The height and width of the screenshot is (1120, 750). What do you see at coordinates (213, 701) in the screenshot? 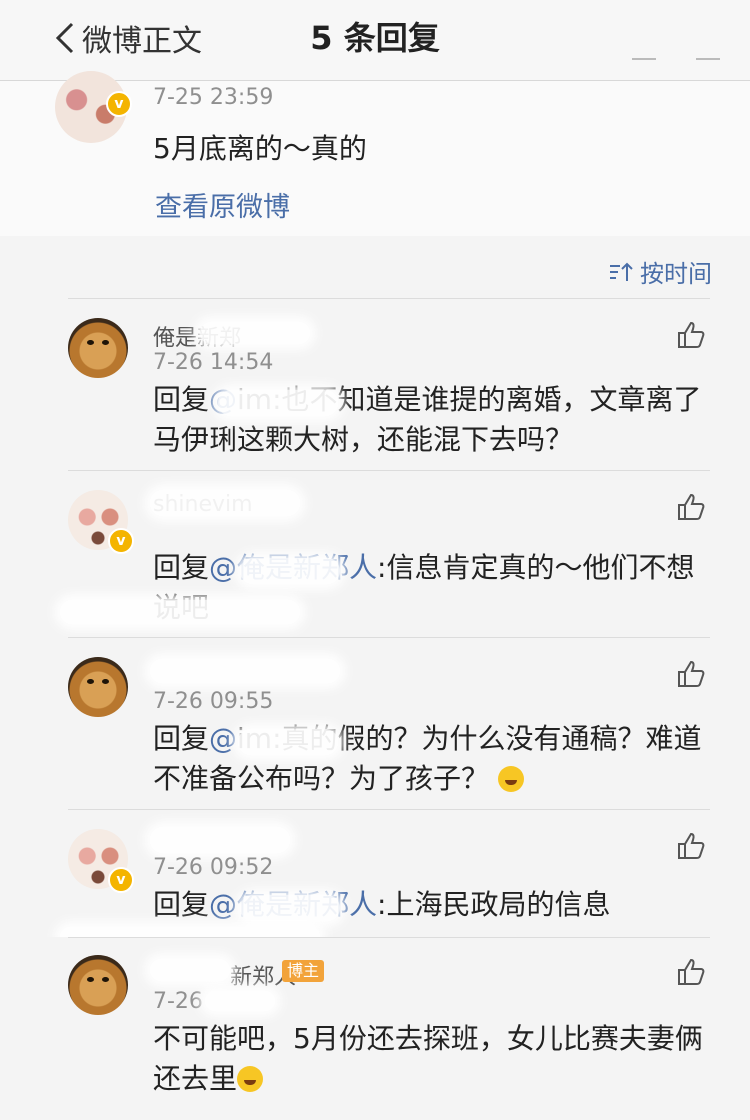
I see `comment-time: 7-26 09:55` at bounding box center [213, 701].